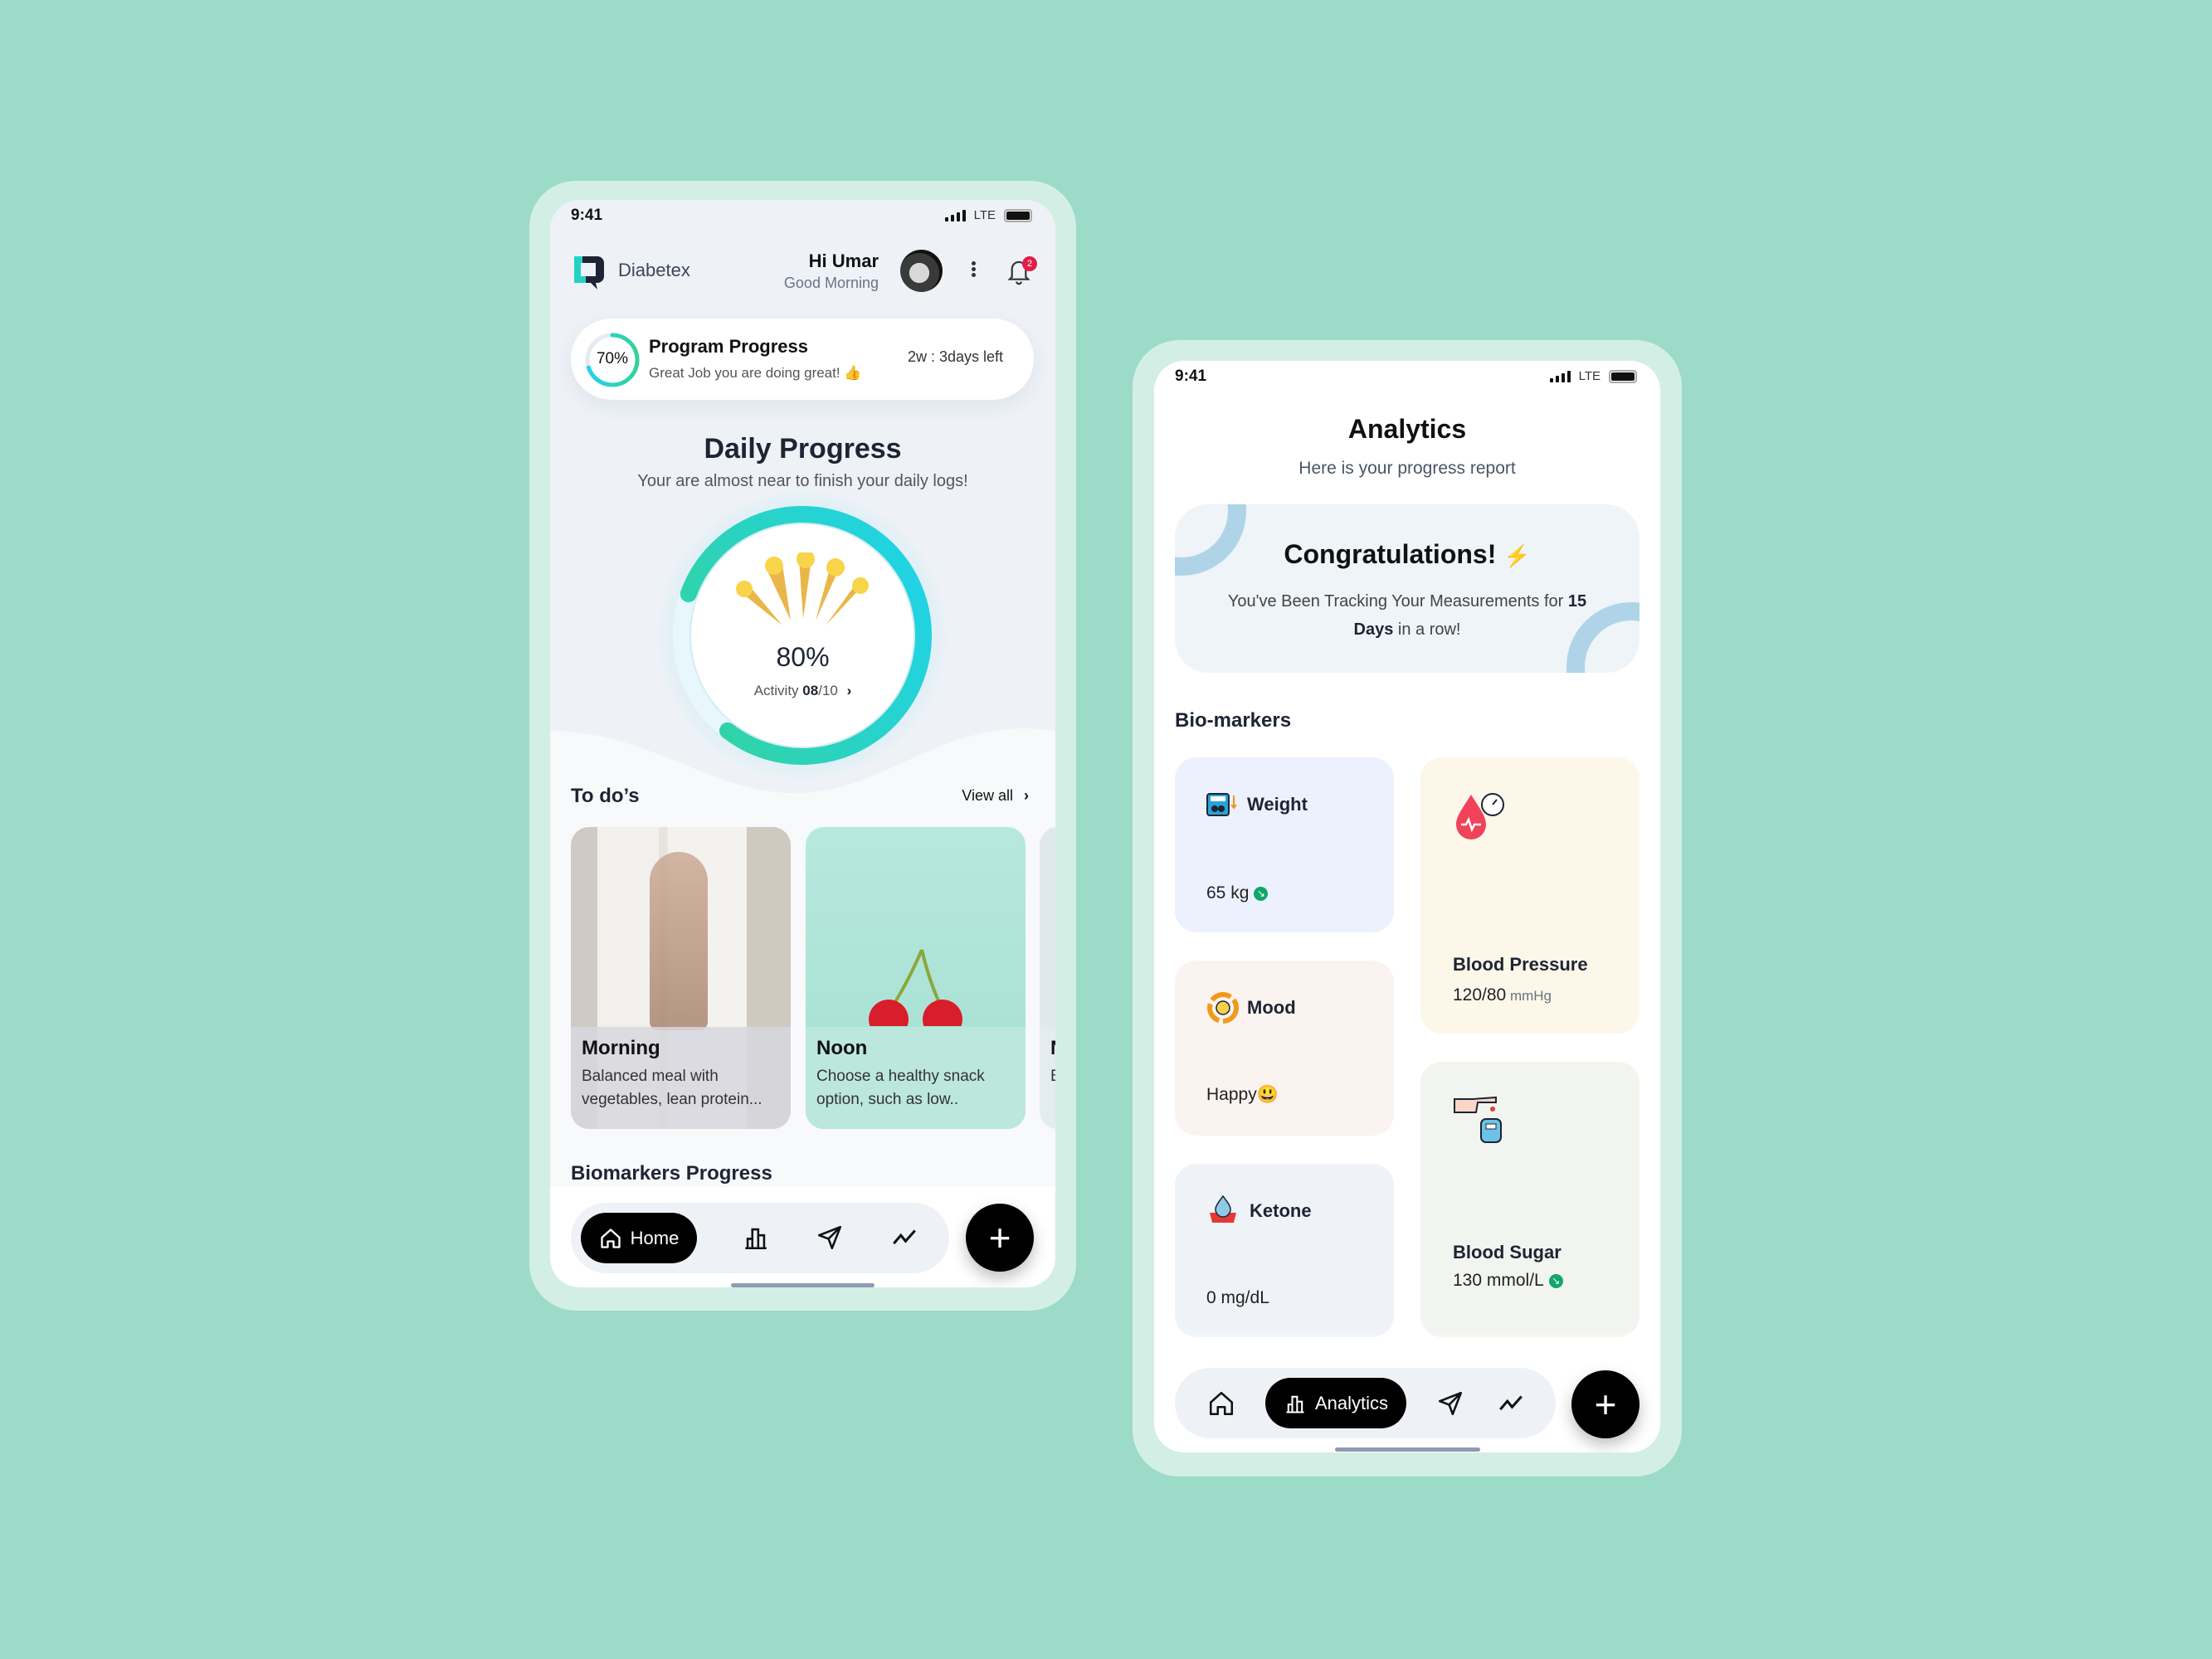  What do you see at coordinates (921, 271) in the screenshot?
I see `avatar` at bounding box center [921, 271].